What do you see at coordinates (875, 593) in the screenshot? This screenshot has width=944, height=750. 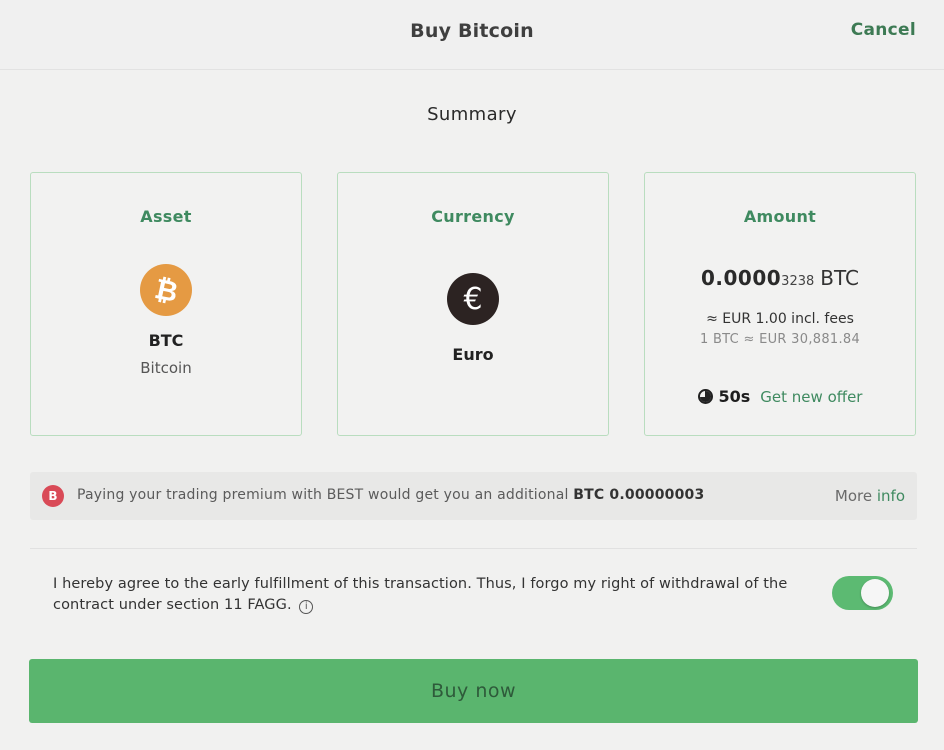 I see `toggle-knob` at bounding box center [875, 593].